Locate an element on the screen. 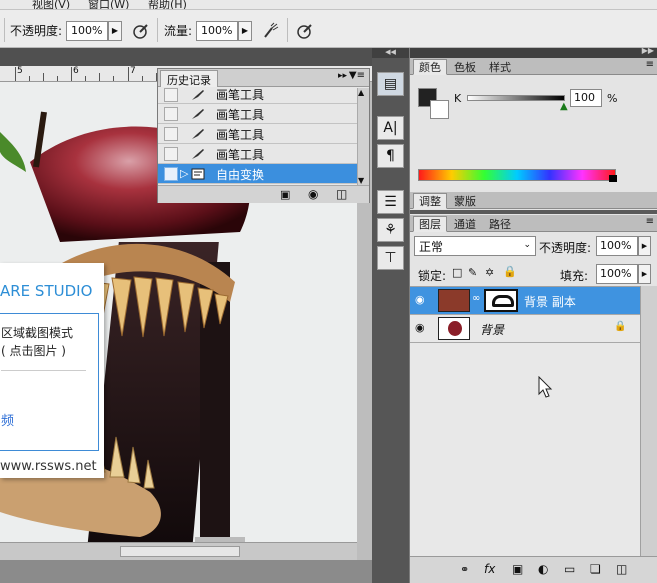 The width and height of the screenshot is (657, 583). fill-arrow-button: ▶ is located at coordinates (644, 274).